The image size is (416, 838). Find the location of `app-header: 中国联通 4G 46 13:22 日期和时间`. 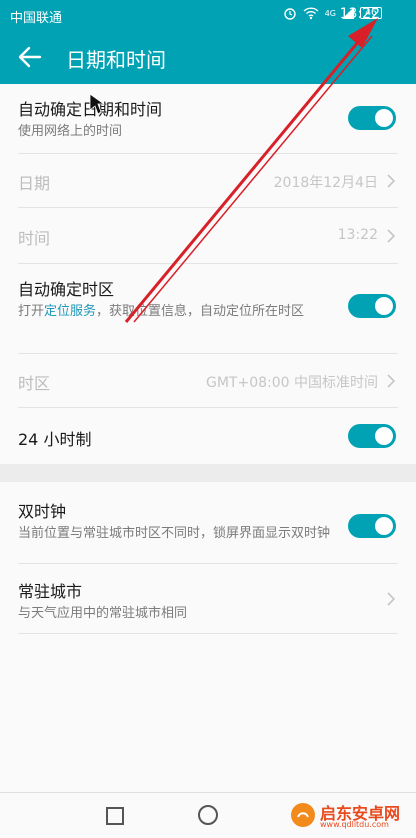

app-header: 中国联通 4G 46 13:22 日期和时间 is located at coordinates (208, 42).